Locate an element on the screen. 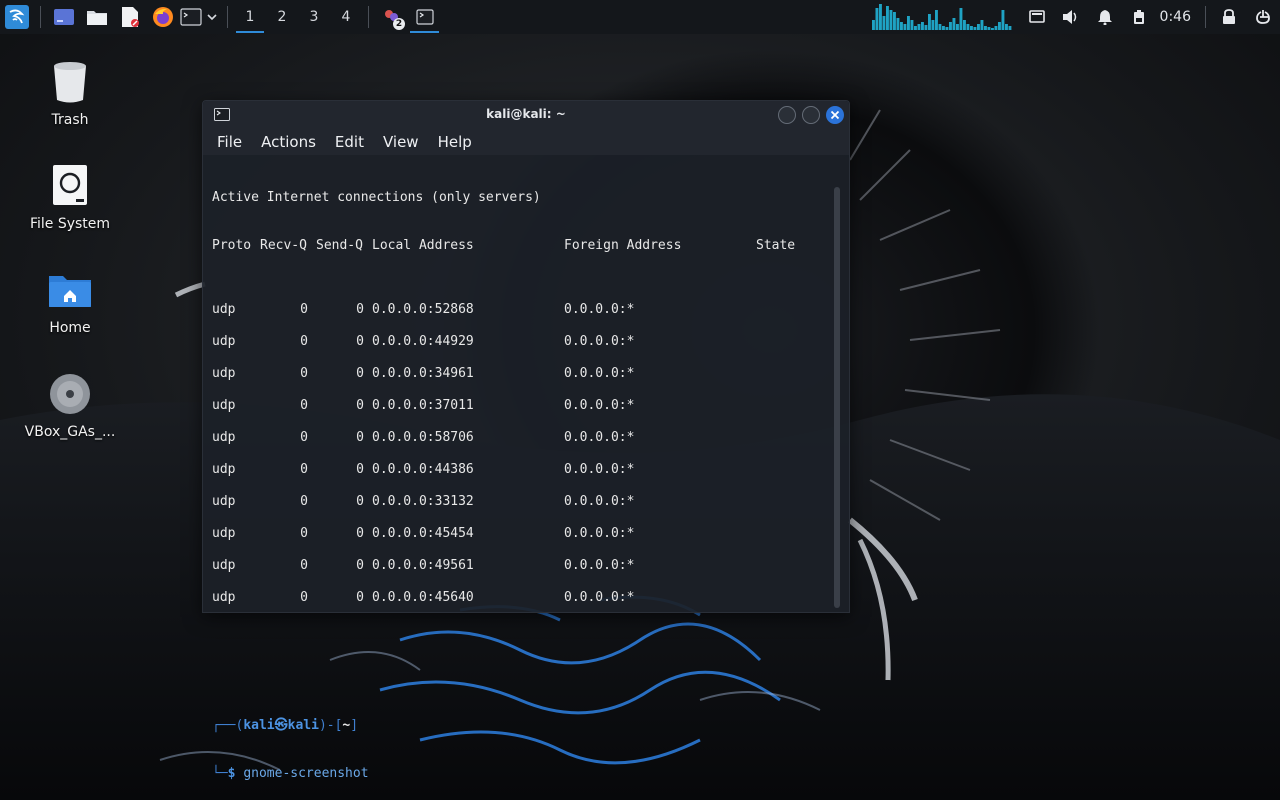 The width and height of the screenshot is (1280, 800). connection-row: udp 0 0 0.0.0.0:52868 0.0.0.0:* is located at coordinates (522, 310).